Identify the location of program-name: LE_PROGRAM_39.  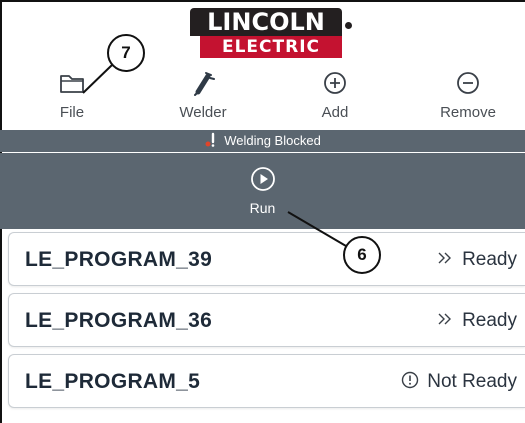
(119, 259).